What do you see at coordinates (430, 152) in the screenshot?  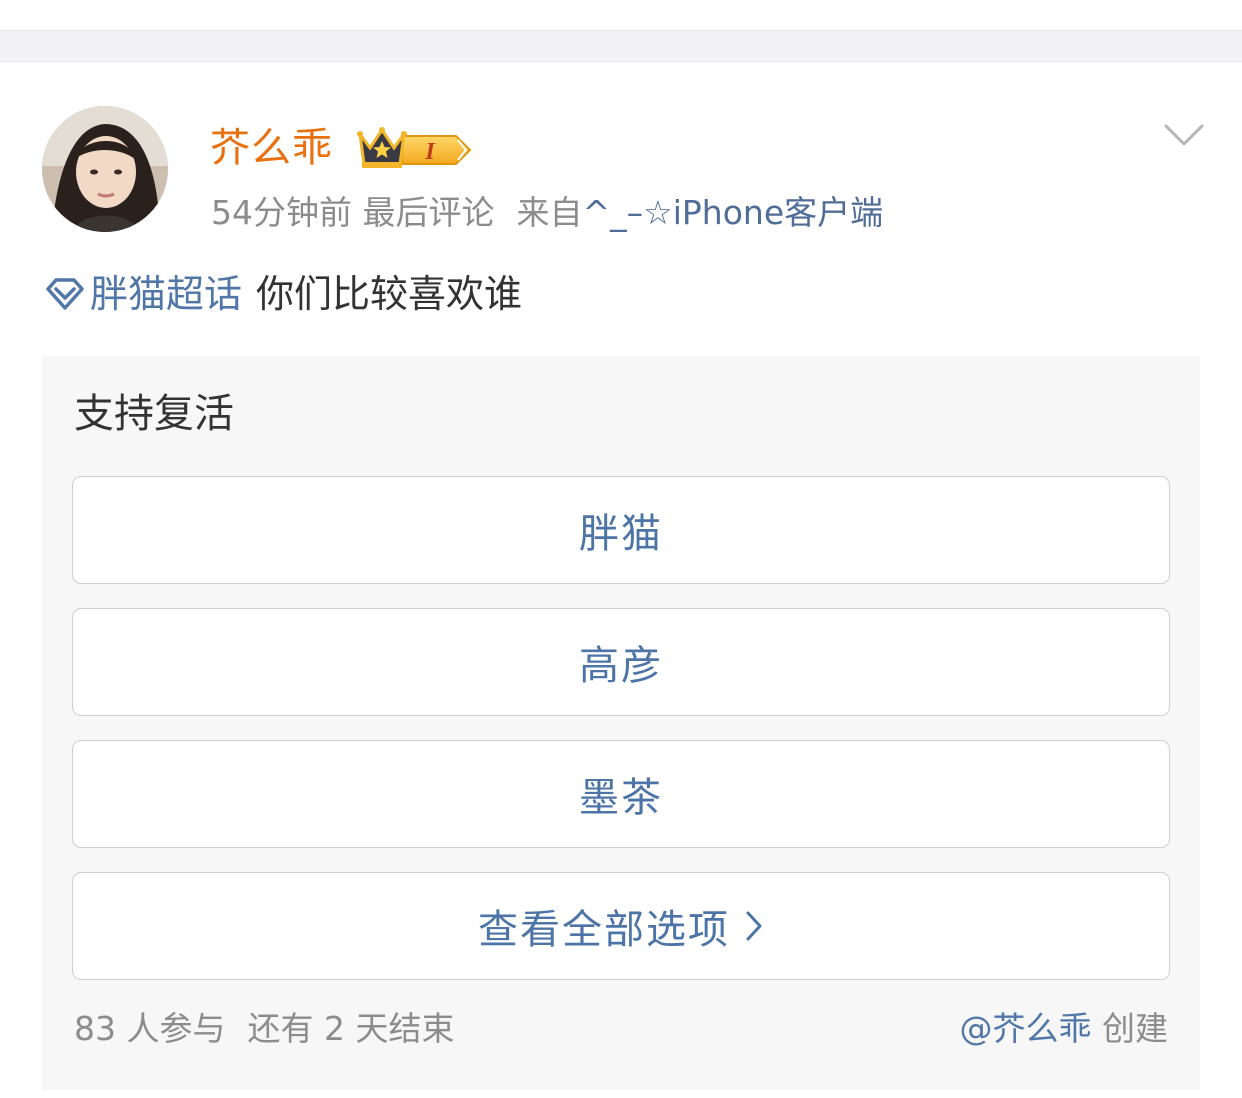 I see `vip-level-text: I` at bounding box center [430, 152].